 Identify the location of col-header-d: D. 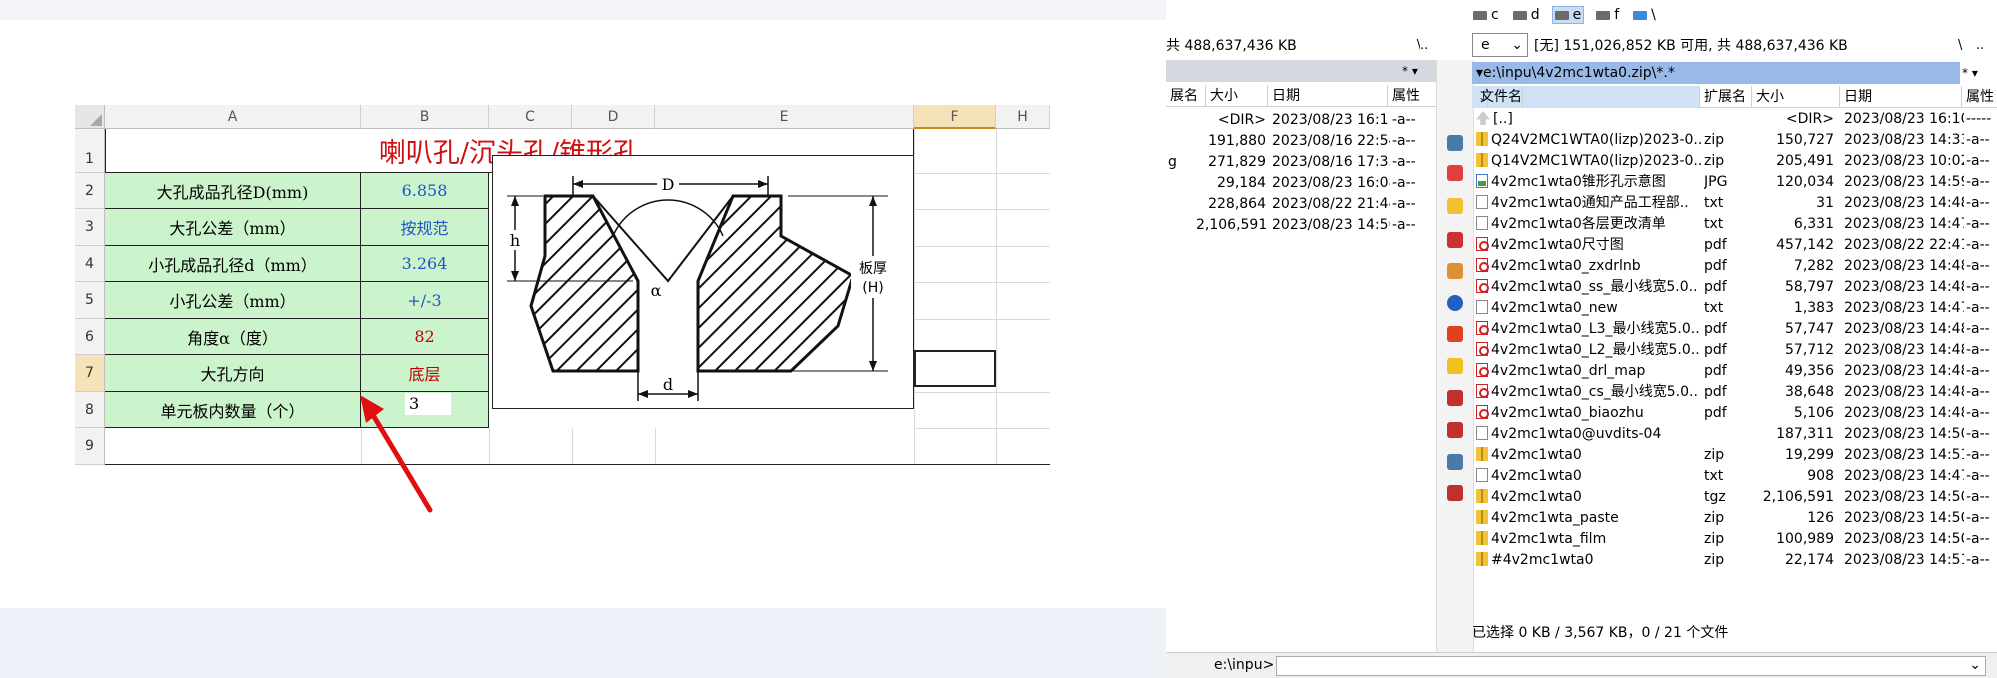
(613, 117).